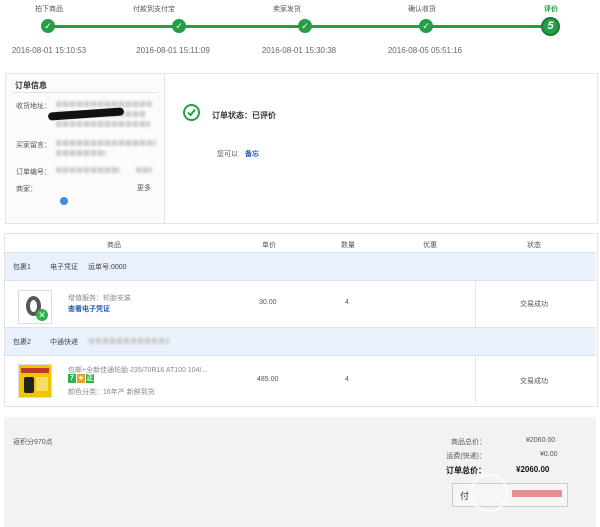  I want to click on step-time-2: 2016-08-01 15:11:09, so click(173, 50).